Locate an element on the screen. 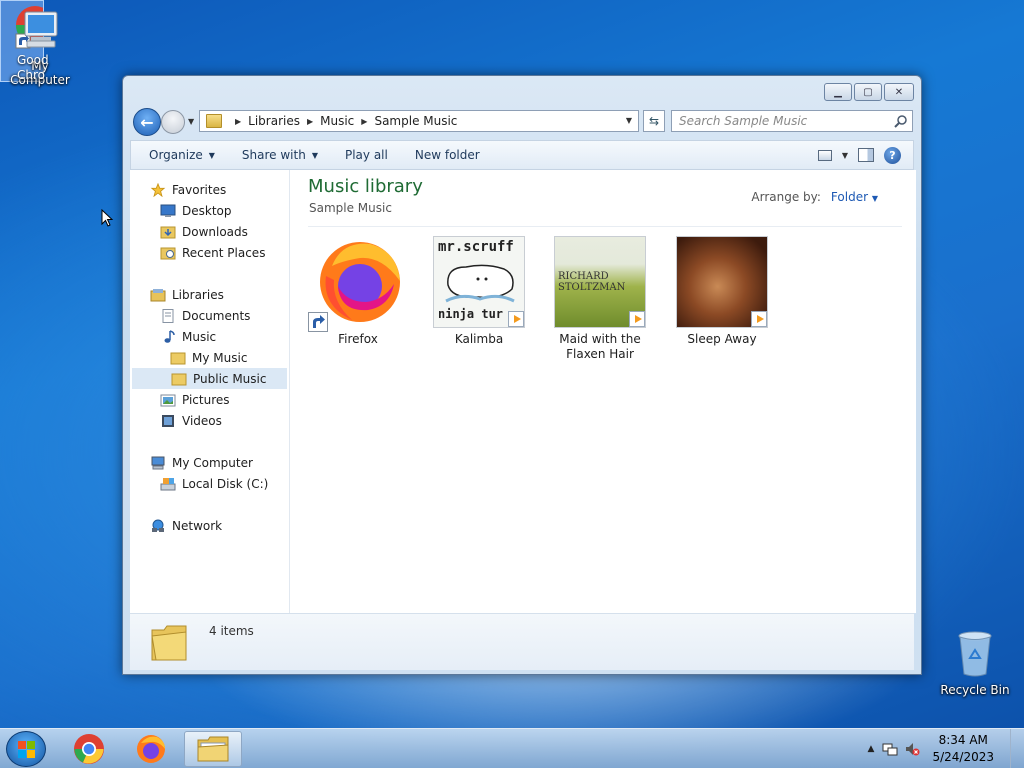 This screenshot has height=768, width=1024. desktop-icon is located at coordinates (168, 210).